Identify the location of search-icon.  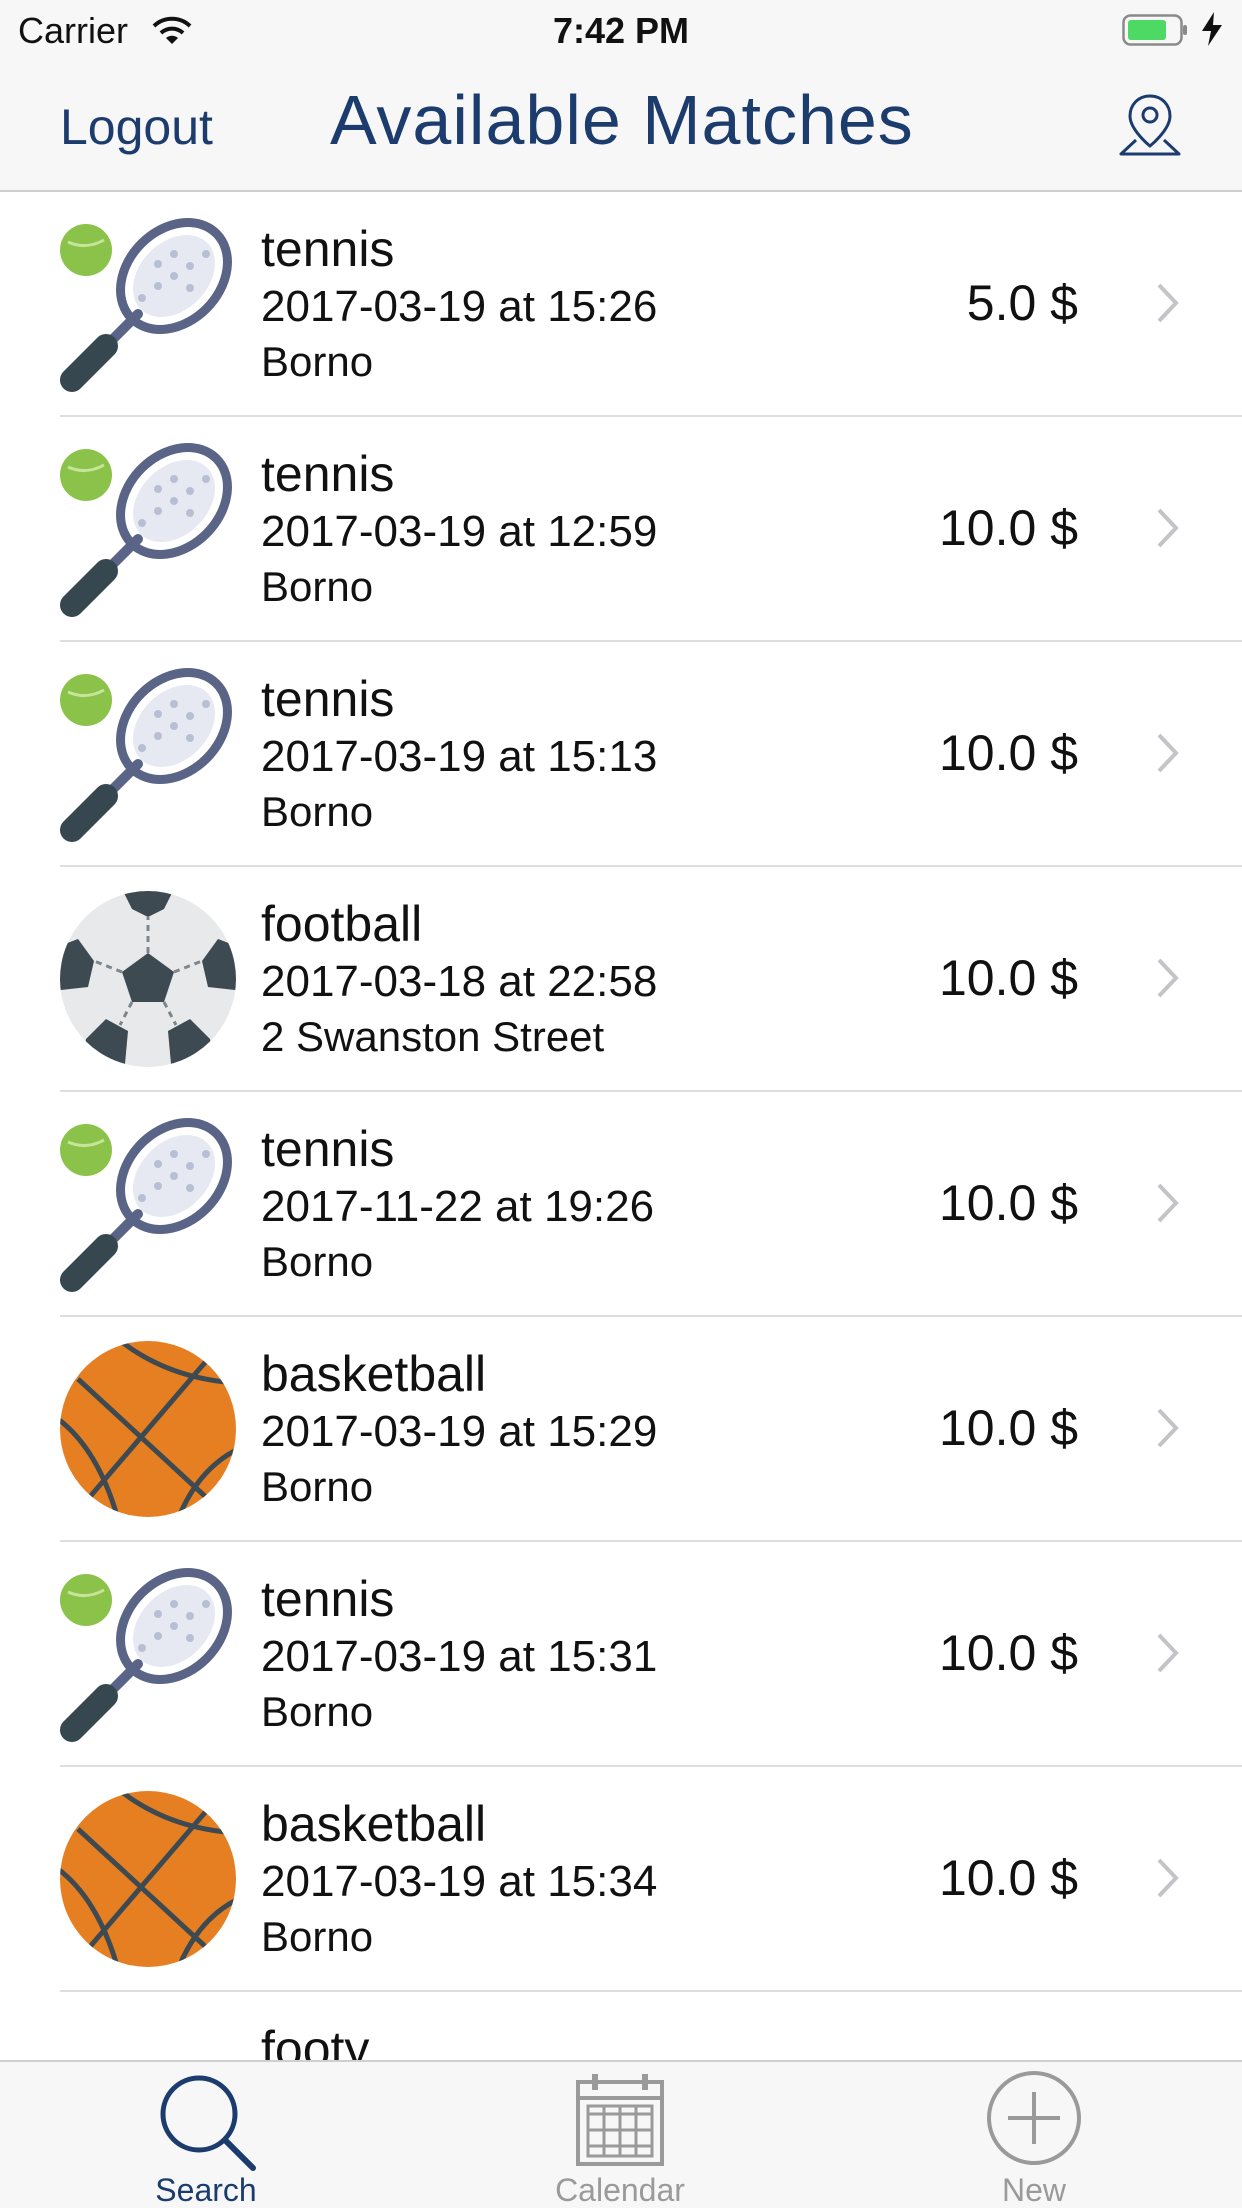
(208, 2123).